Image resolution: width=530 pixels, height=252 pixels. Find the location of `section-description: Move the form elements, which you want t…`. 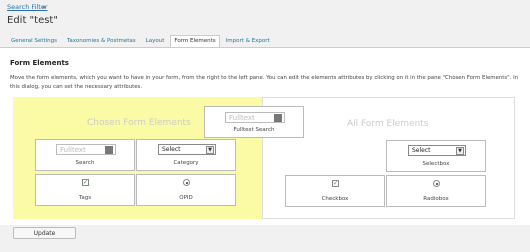

section-description: Move the form elements, which you want t… is located at coordinates (264, 82).